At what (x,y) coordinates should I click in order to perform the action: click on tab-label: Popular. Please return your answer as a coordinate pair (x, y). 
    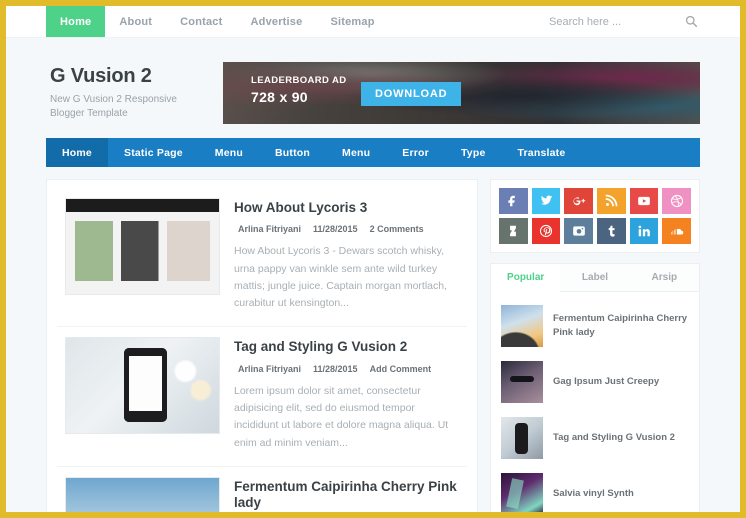
    Looking at the image, I should click on (526, 277).